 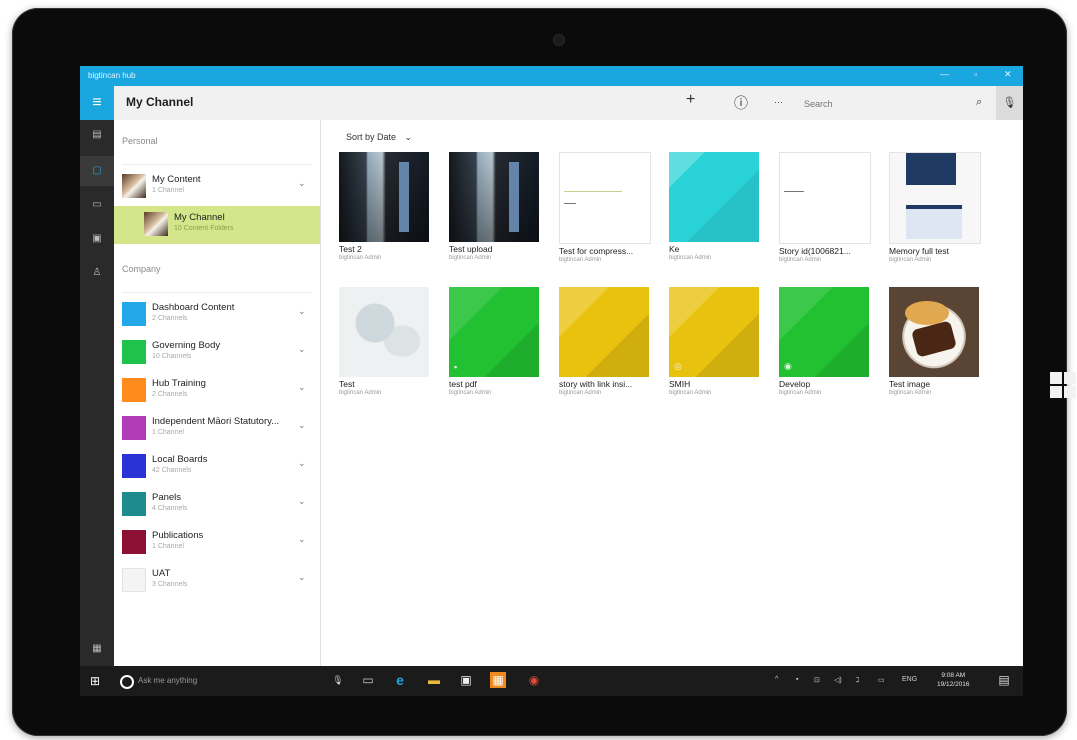 I want to click on bigtincan-hub-icon: ▦, so click(x=498, y=680).